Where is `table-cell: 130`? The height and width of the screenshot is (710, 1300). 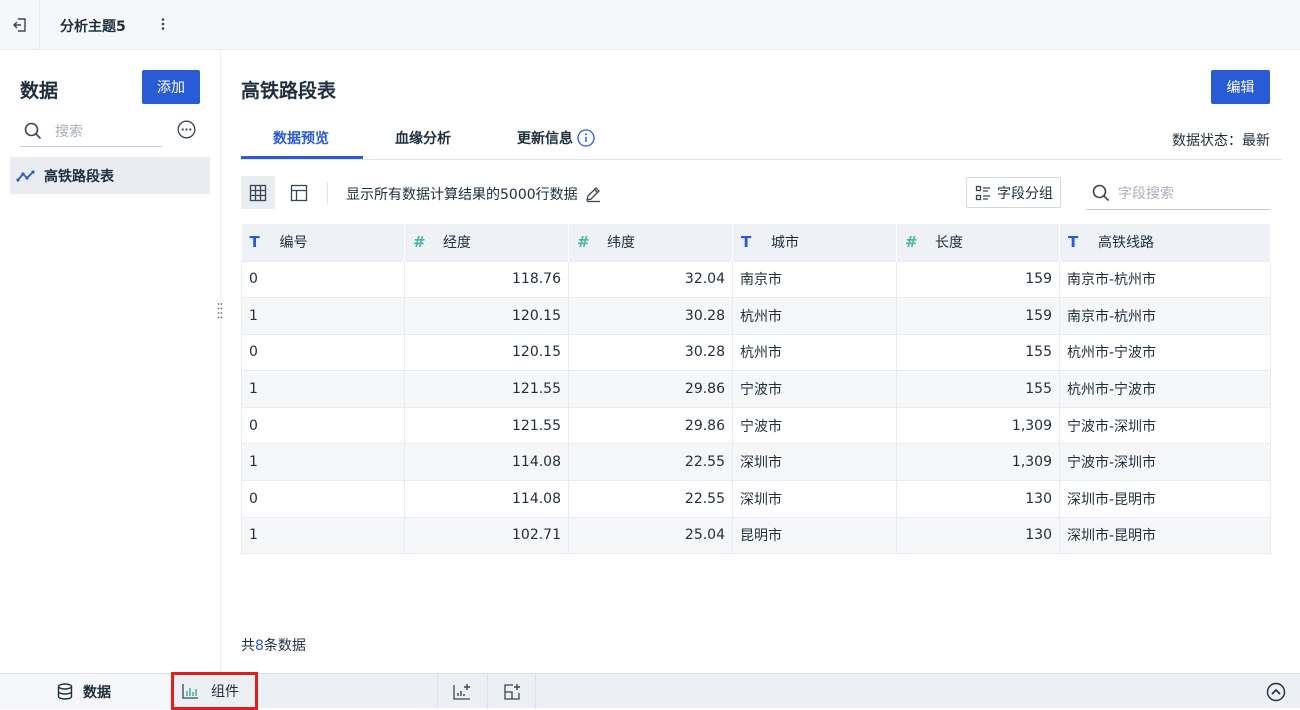 table-cell: 130 is located at coordinates (978, 535).